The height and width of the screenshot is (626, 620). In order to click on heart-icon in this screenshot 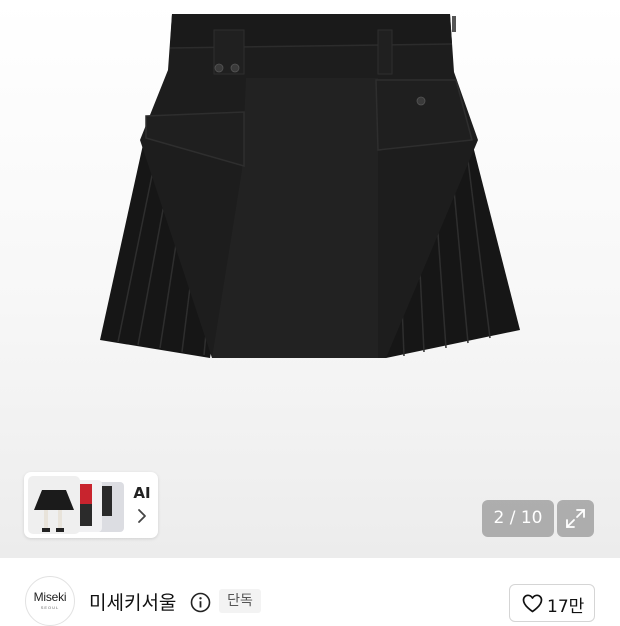, I will do `click(532, 603)`.